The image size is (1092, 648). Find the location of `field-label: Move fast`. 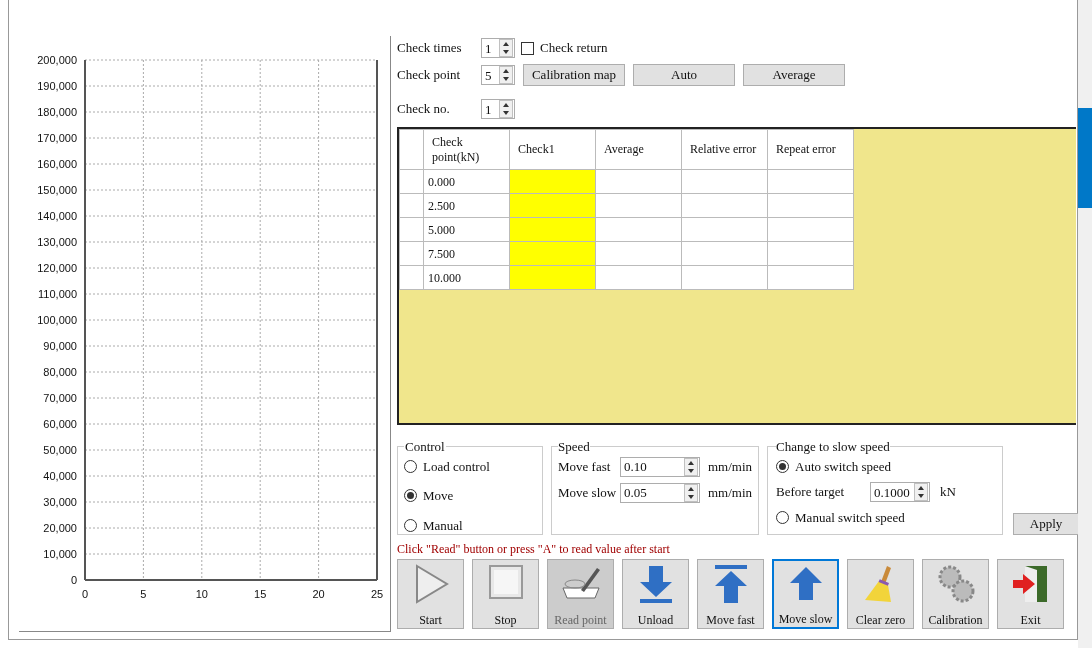

field-label: Move fast is located at coordinates (585, 466).